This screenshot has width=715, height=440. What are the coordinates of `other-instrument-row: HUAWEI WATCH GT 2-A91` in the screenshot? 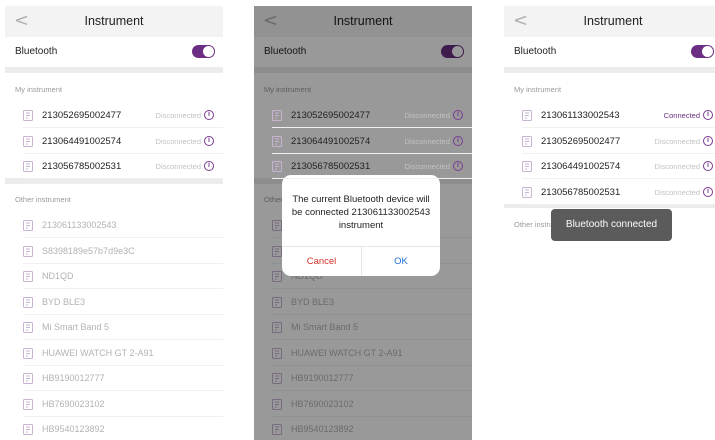 It's located at (114, 353).